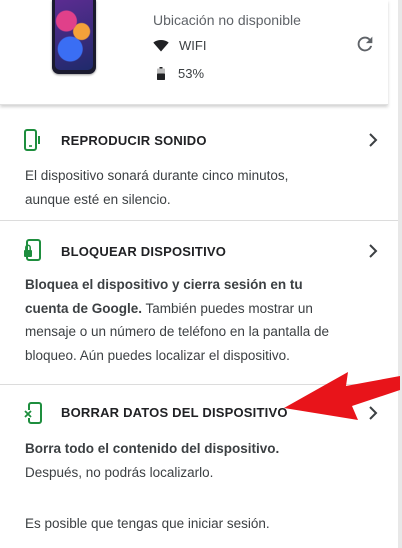  What do you see at coordinates (161, 73) in the screenshot?
I see `battery-icon` at bounding box center [161, 73].